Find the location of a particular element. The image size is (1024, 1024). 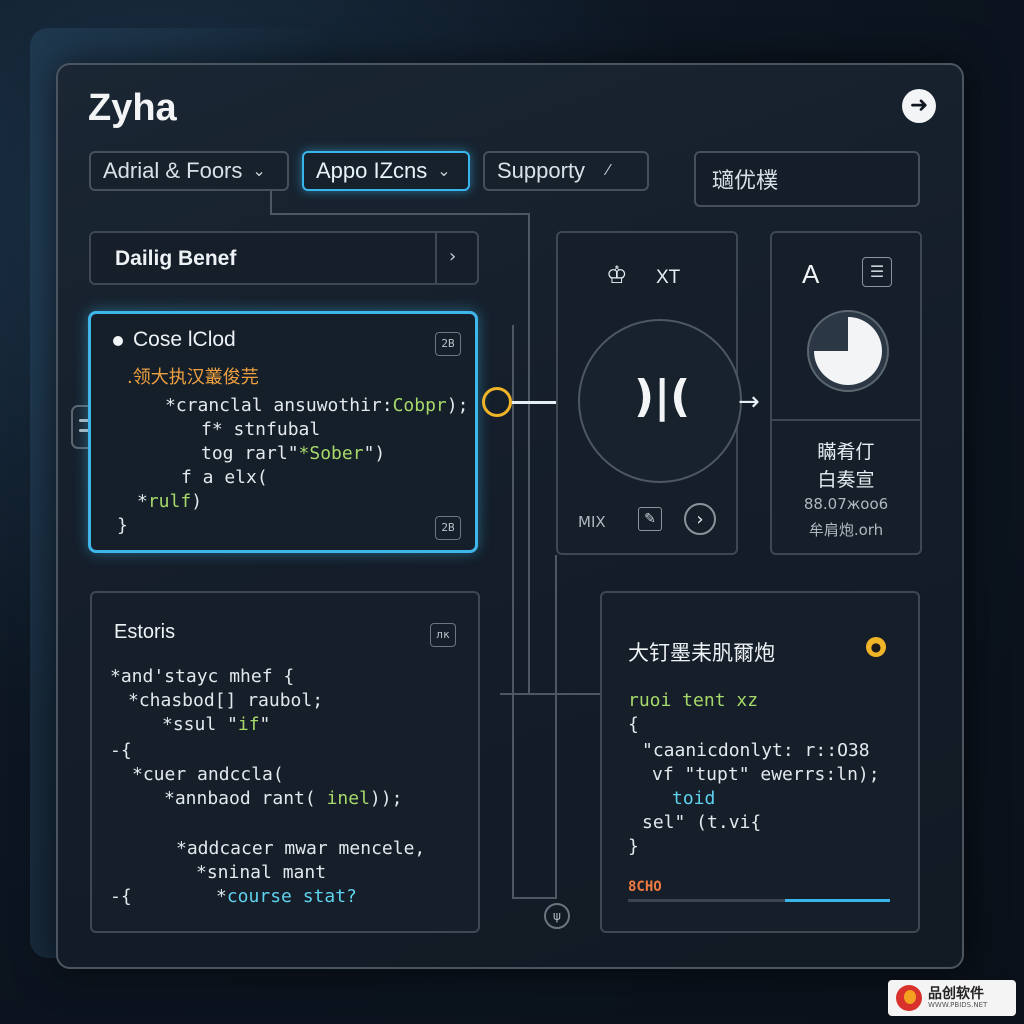

pie-chart is located at coordinates (848, 351).